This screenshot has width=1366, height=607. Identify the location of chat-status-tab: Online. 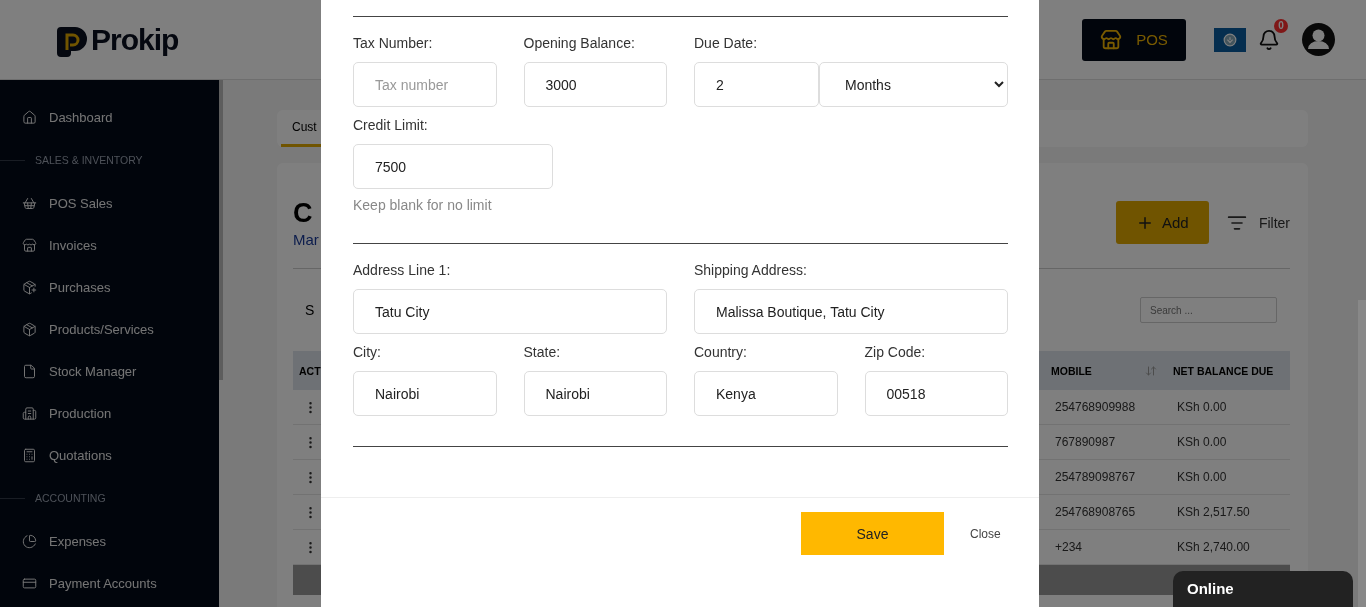
(1263, 589).